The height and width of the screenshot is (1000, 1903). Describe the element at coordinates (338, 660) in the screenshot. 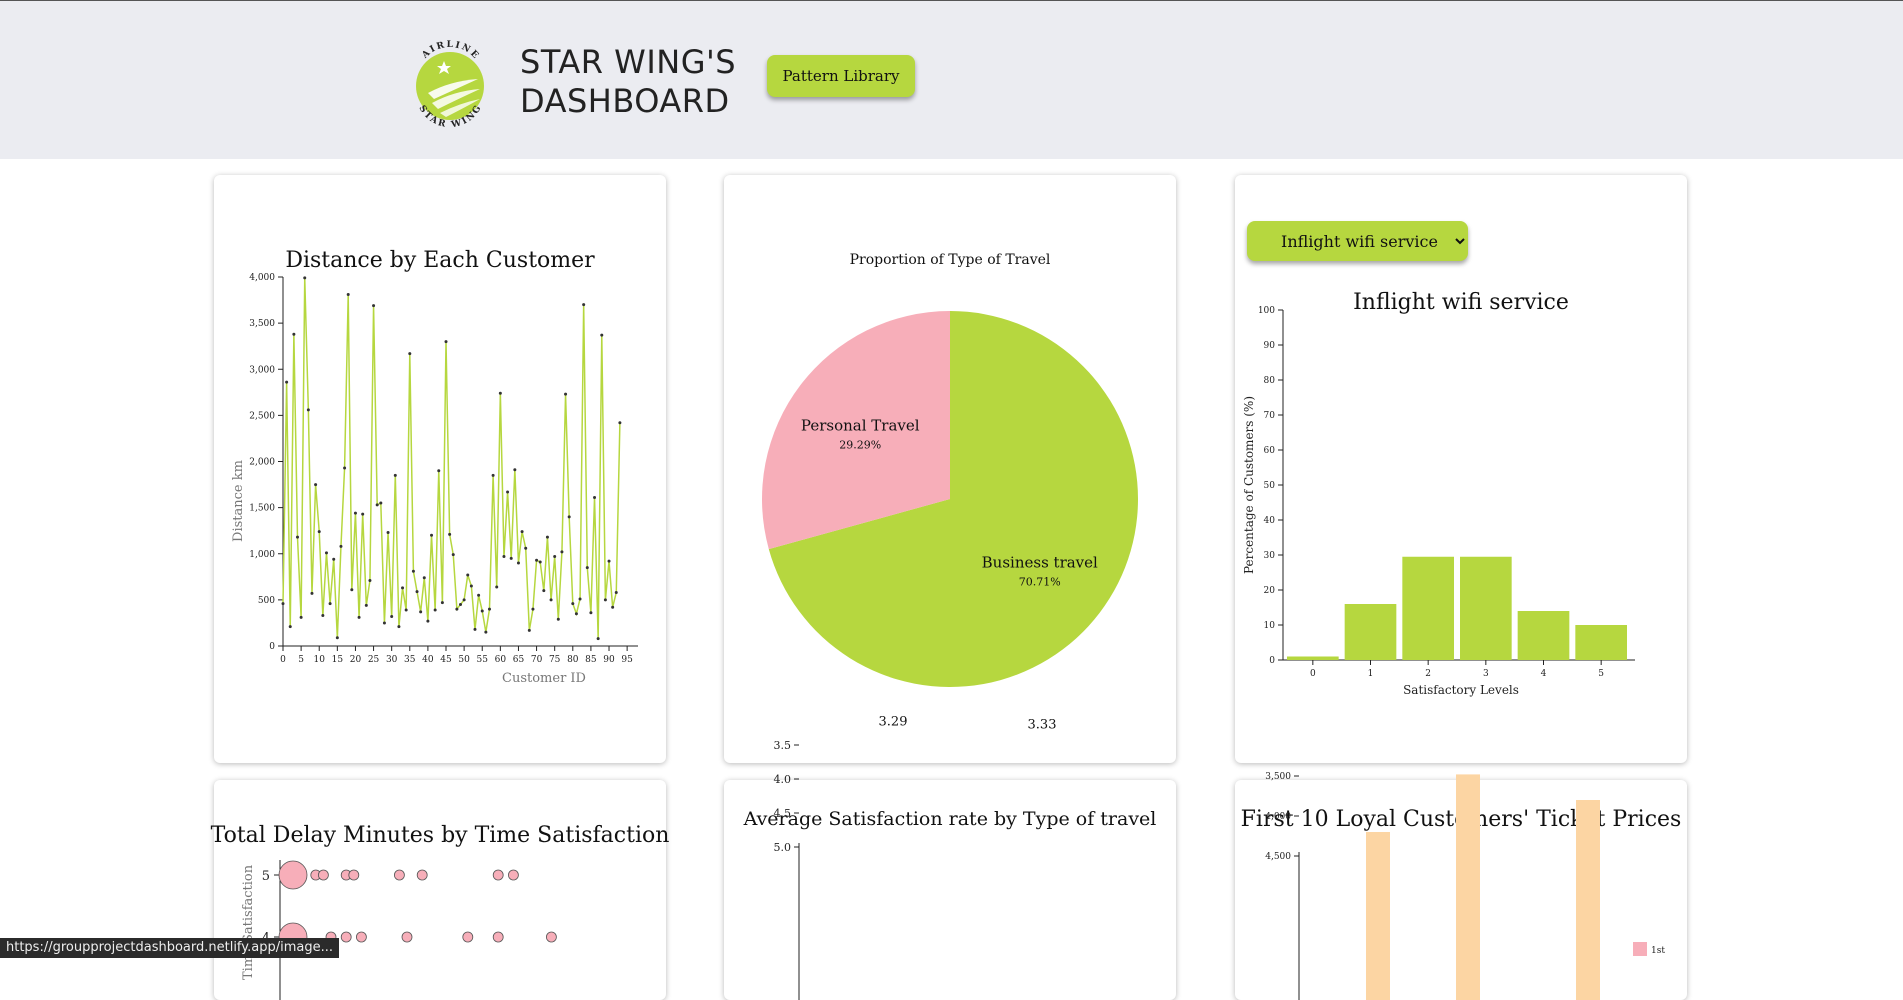

I see `line-x-tick-label: 15` at that location.